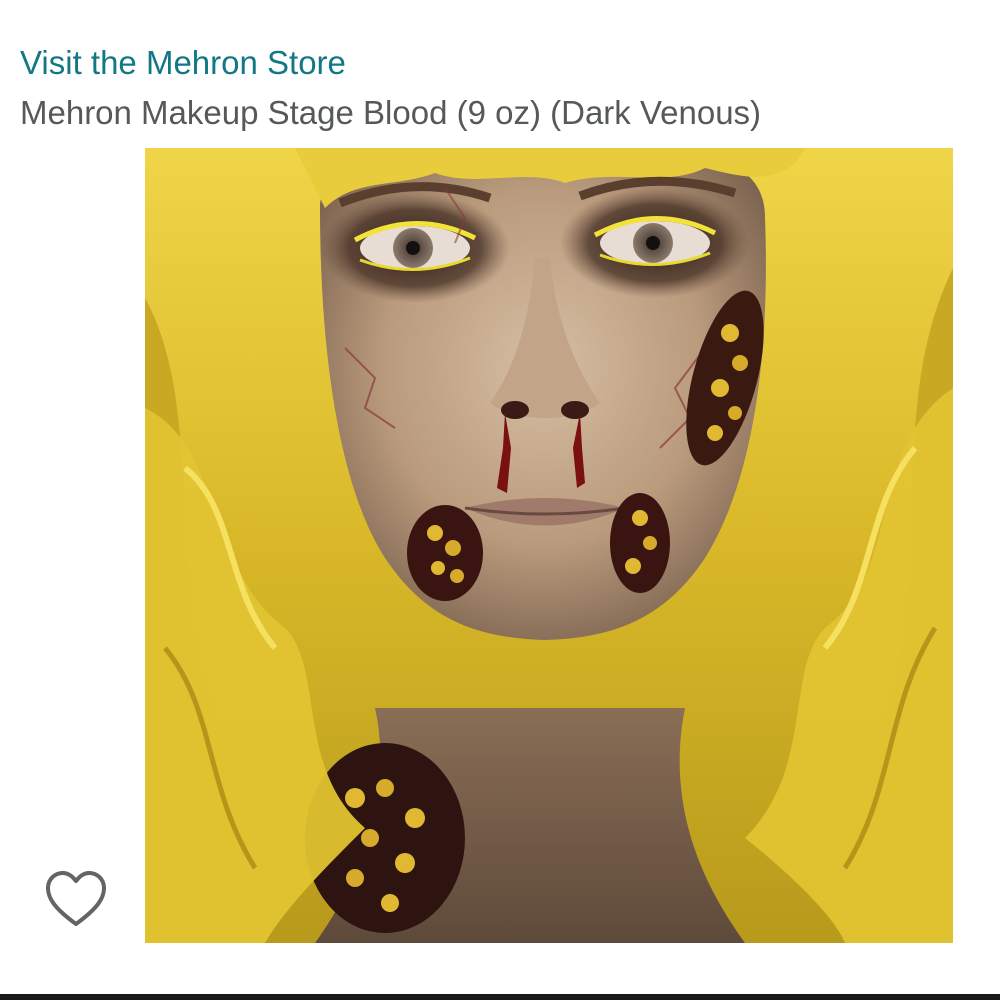 Image resolution: width=1000 pixels, height=1000 pixels. Describe the element at coordinates (183, 63) in the screenshot. I see `visit-store-link: Visit the Mehron Store` at that location.